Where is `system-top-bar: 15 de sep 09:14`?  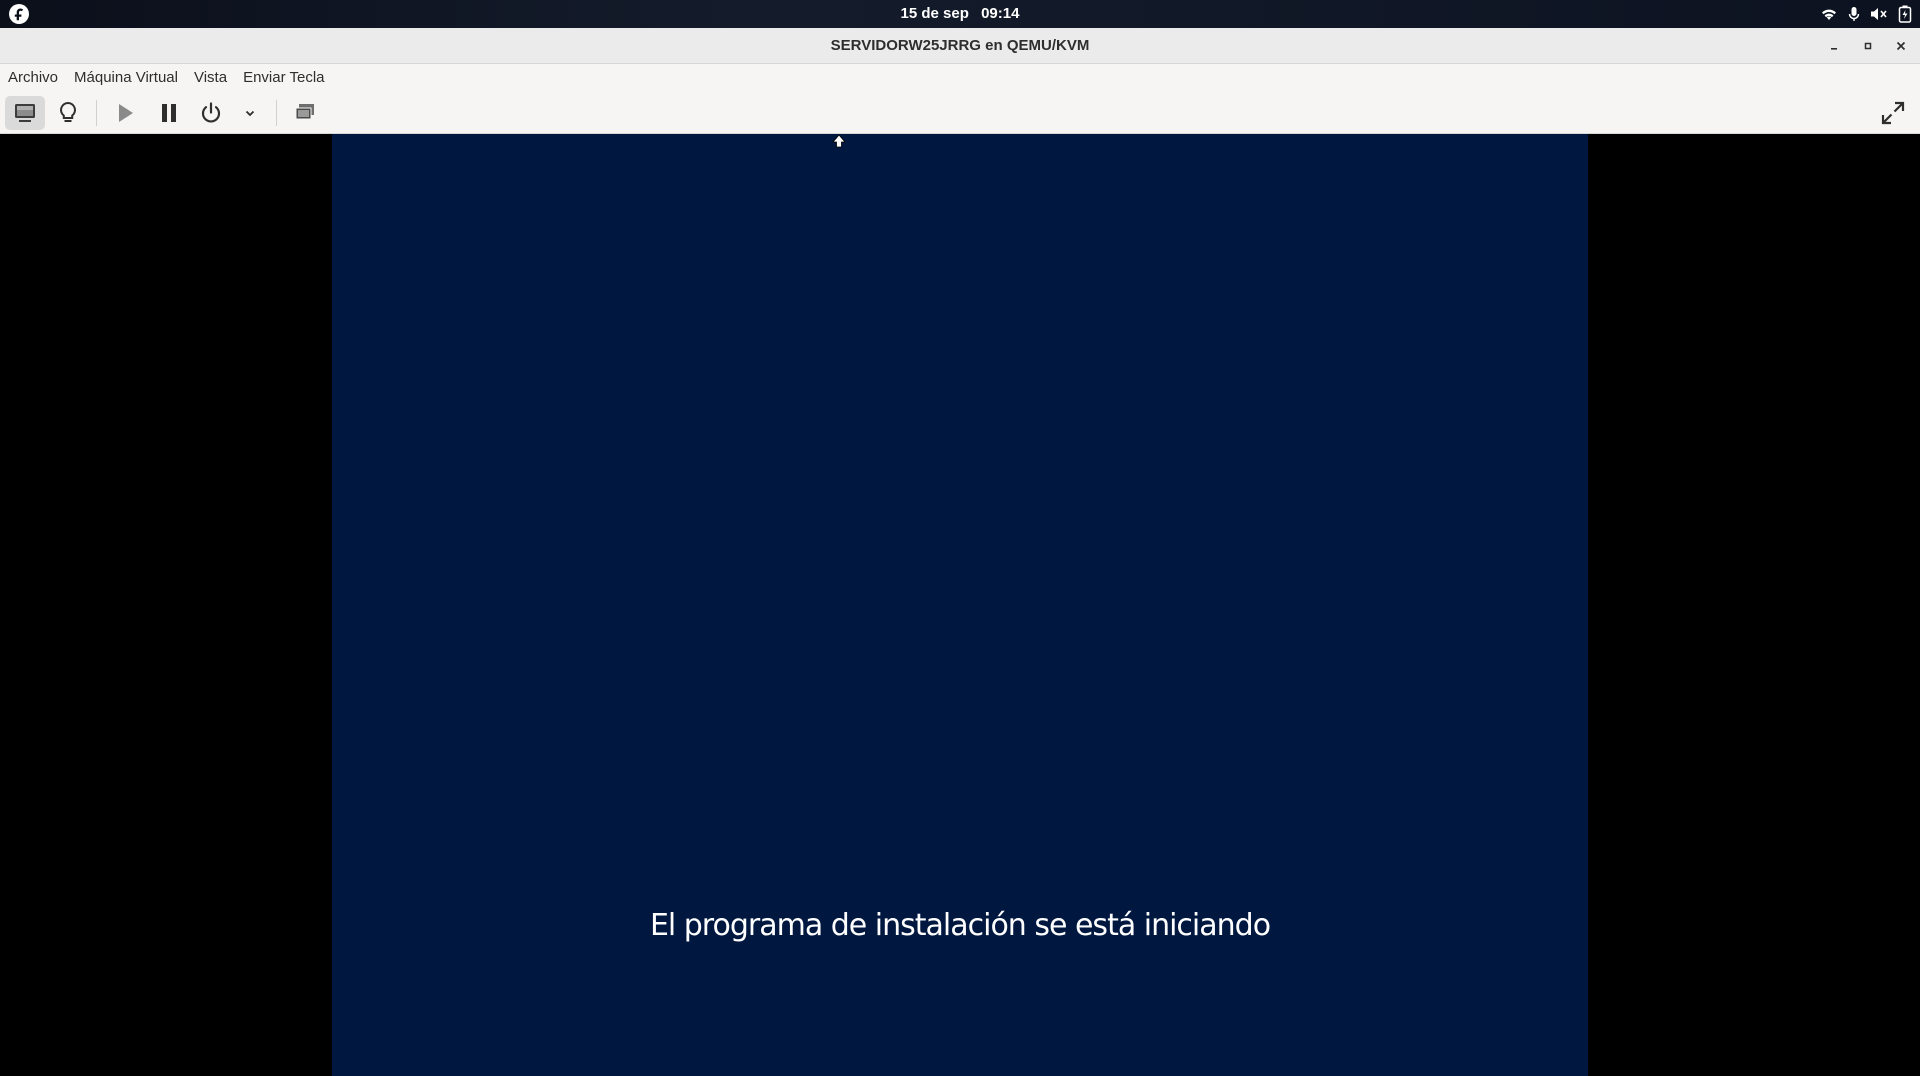
system-top-bar: 15 de sep 09:14 is located at coordinates (960, 14).